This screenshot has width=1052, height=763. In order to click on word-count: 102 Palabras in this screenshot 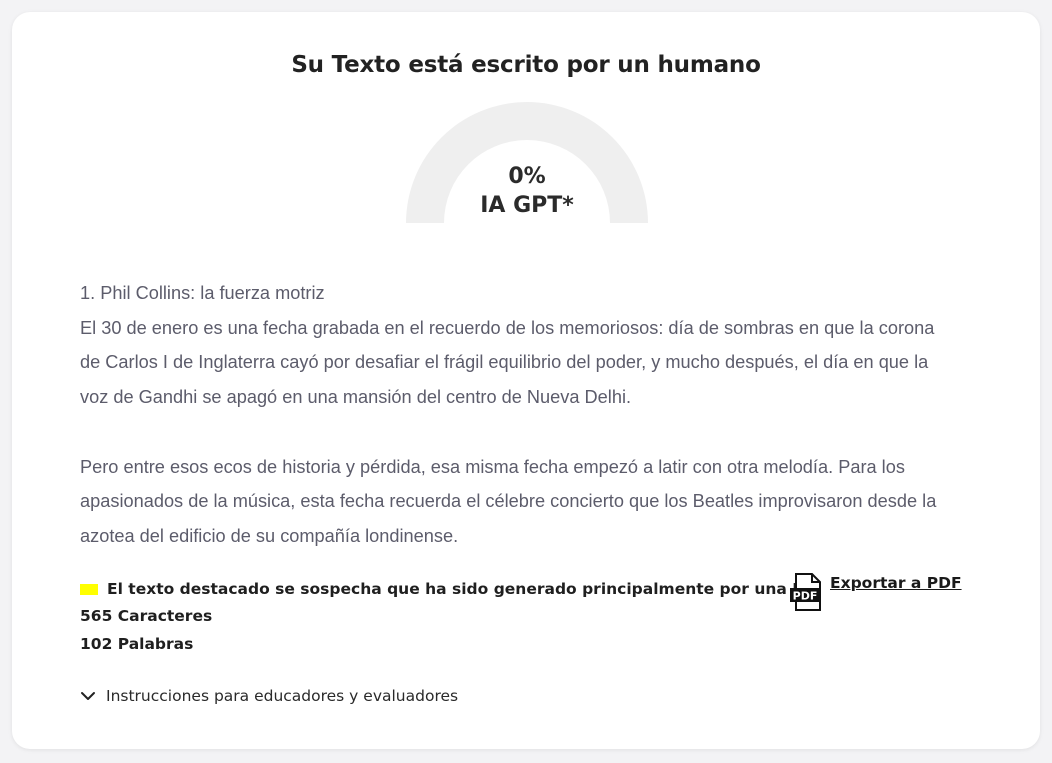, I will do `click(137, 644)`.